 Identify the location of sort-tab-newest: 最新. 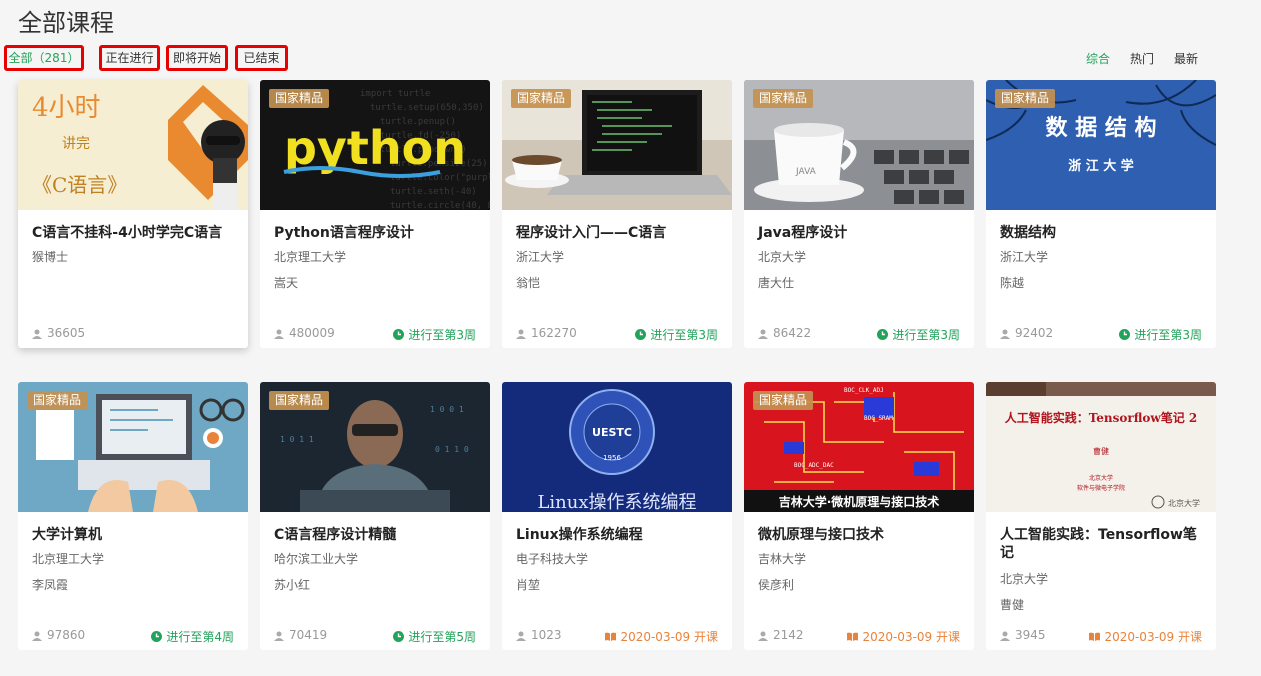
(1186, 58).